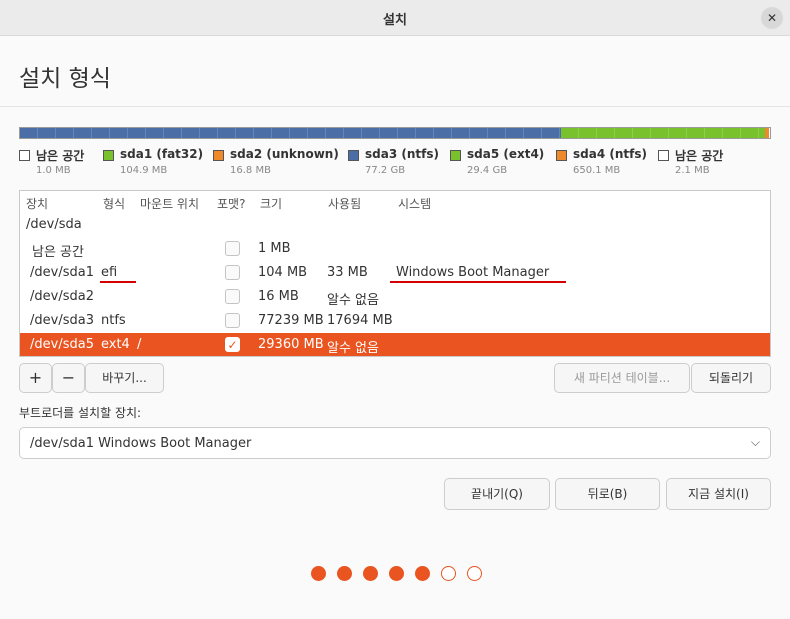 This screenshot has width=790, height=619. Describe the element at coordinates (497, 494) in the screenshot. I see `quit-button: 끝내기(Q)` at that location.